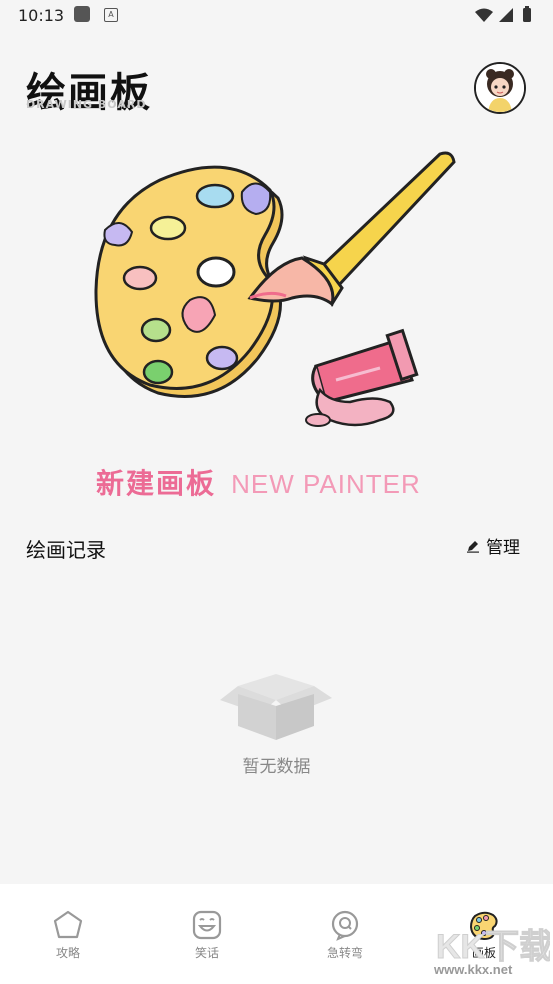  I want to click on edit-pencil-icon, so click(473, 546).